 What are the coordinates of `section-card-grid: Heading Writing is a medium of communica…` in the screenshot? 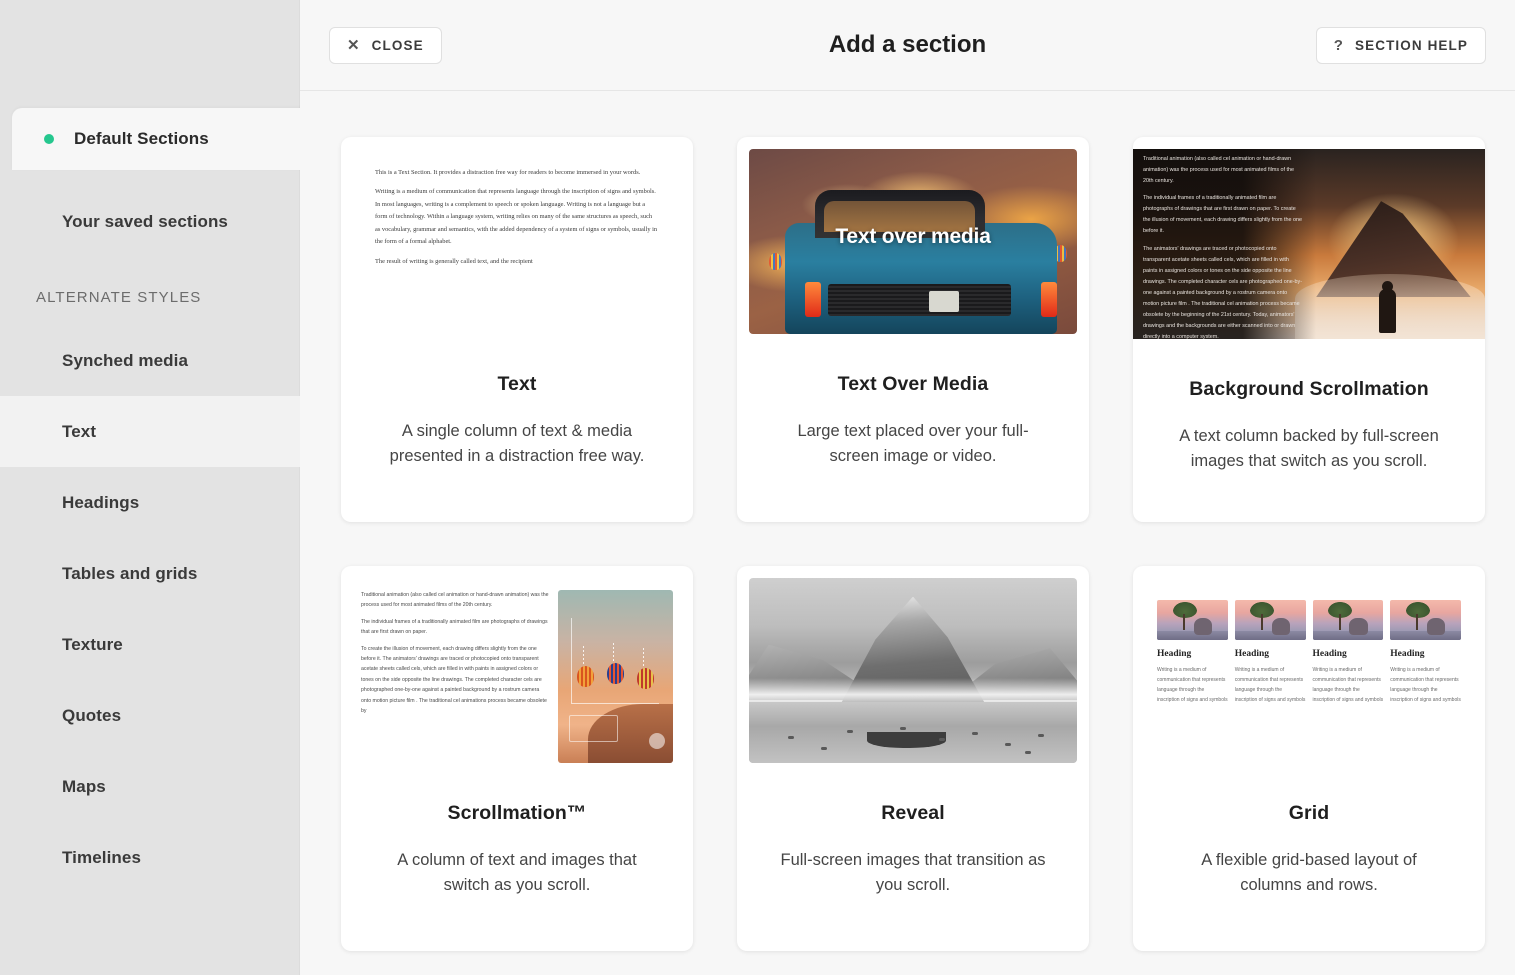 It's located at (1309, 758).